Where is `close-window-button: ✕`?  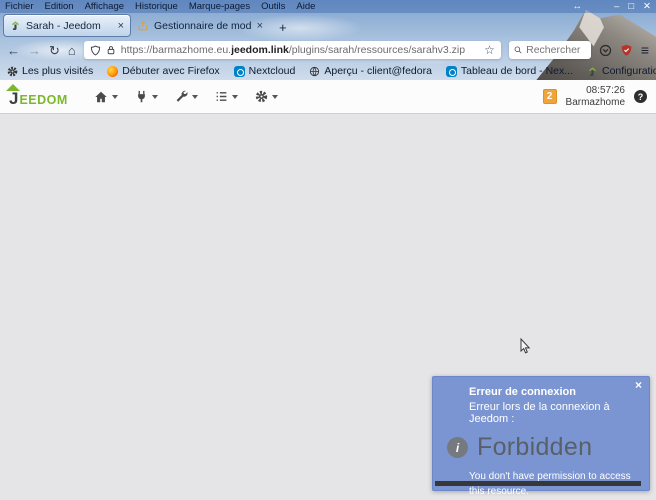 close-window-button: ✕ is located at coordinates (647, 7).